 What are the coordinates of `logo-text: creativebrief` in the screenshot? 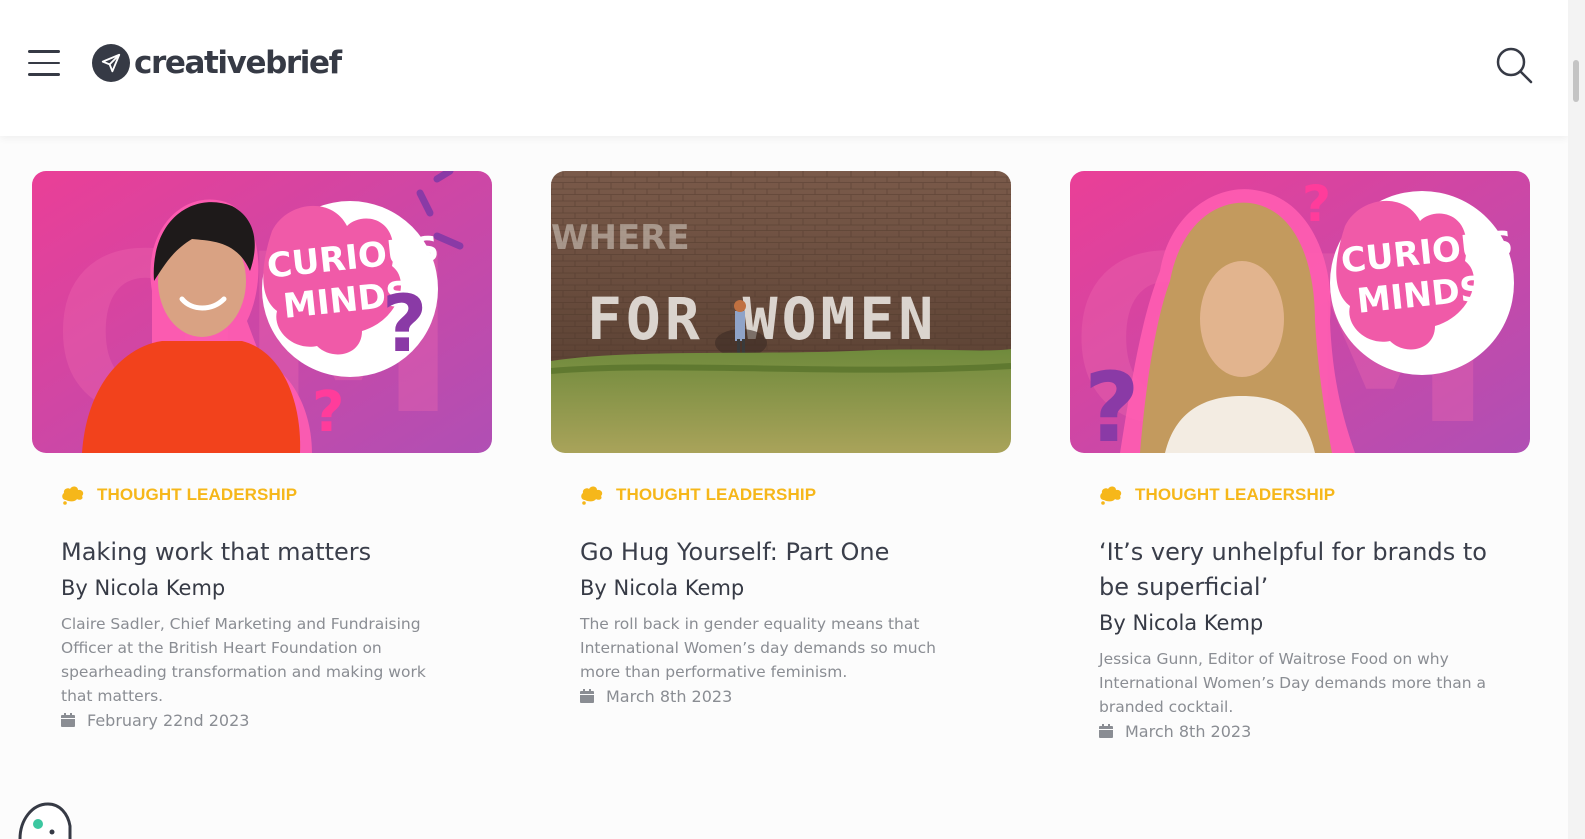 It's located at (238, 63).